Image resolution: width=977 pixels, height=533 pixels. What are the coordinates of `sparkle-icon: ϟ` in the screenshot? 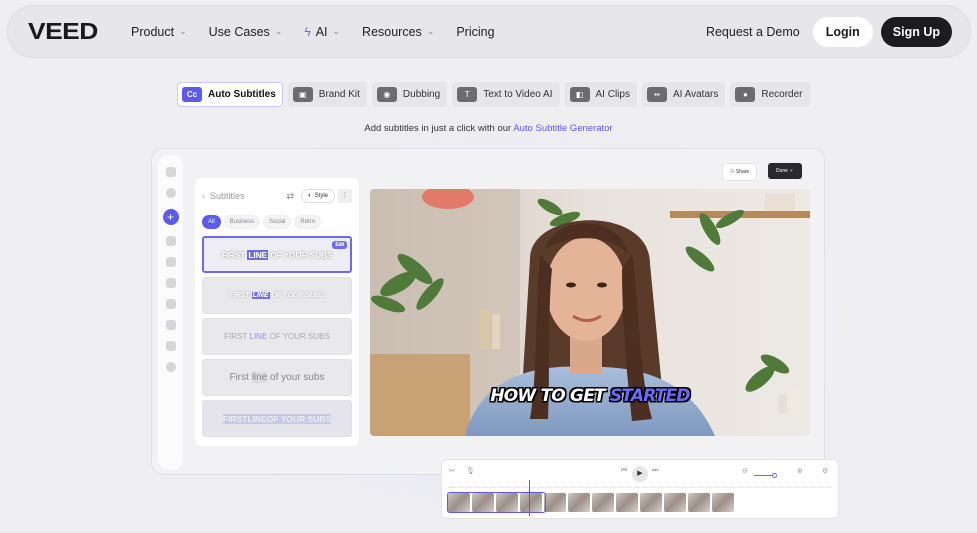 It's located at (307, 31).